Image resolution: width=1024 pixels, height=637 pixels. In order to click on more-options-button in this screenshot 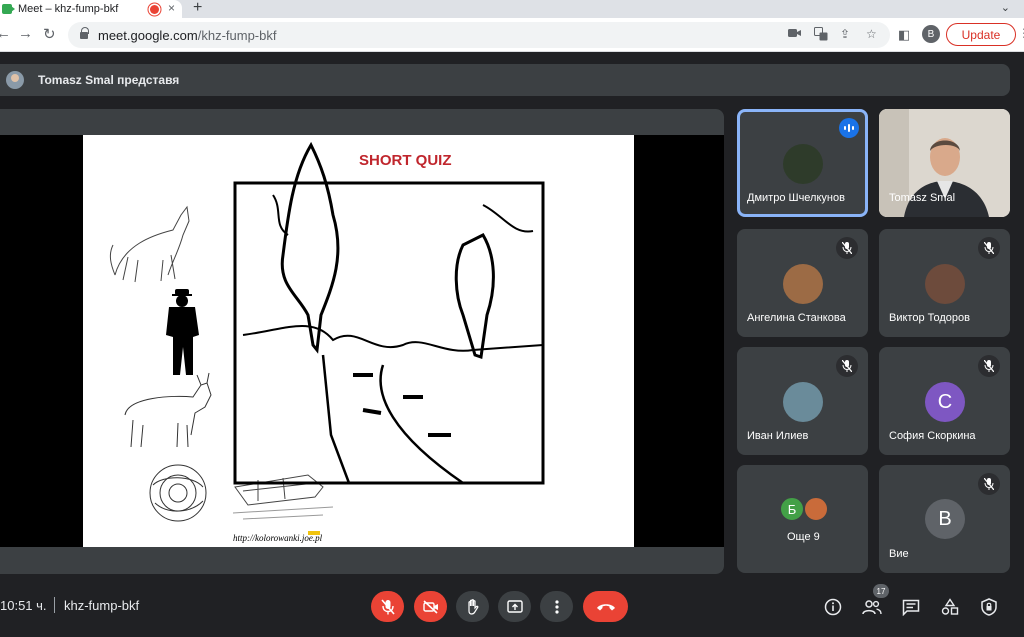, I will do `click(556, 606)`.